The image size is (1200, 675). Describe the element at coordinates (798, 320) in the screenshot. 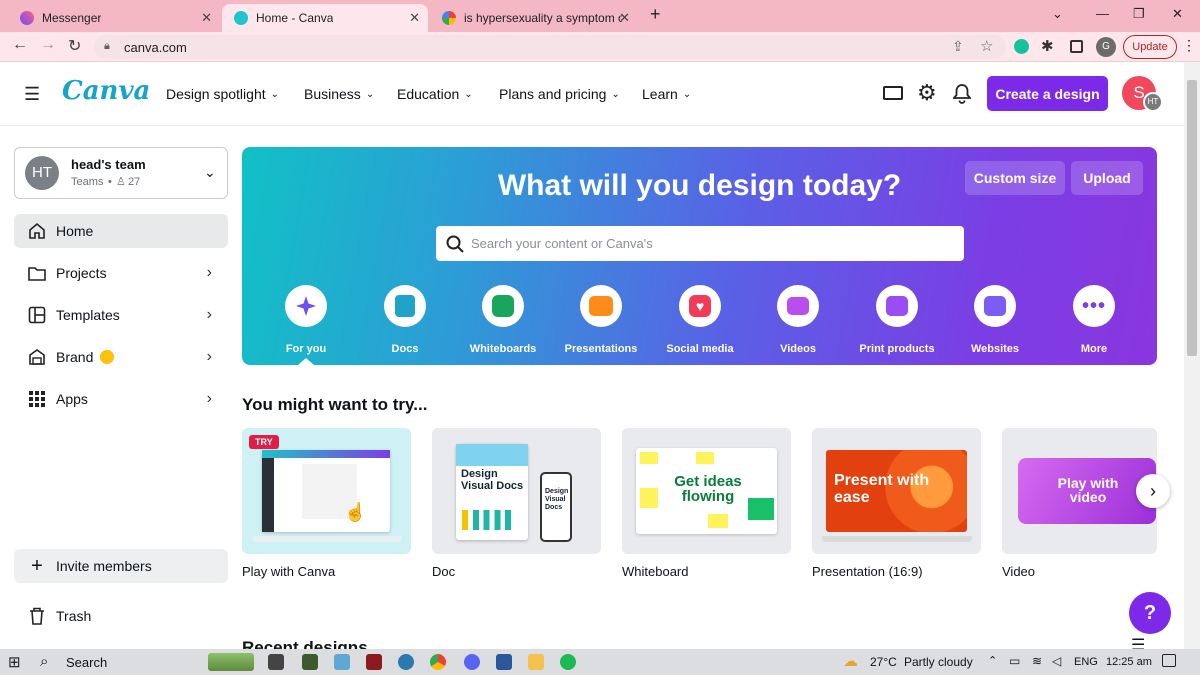

I see `category-videos: Videos` at that location.